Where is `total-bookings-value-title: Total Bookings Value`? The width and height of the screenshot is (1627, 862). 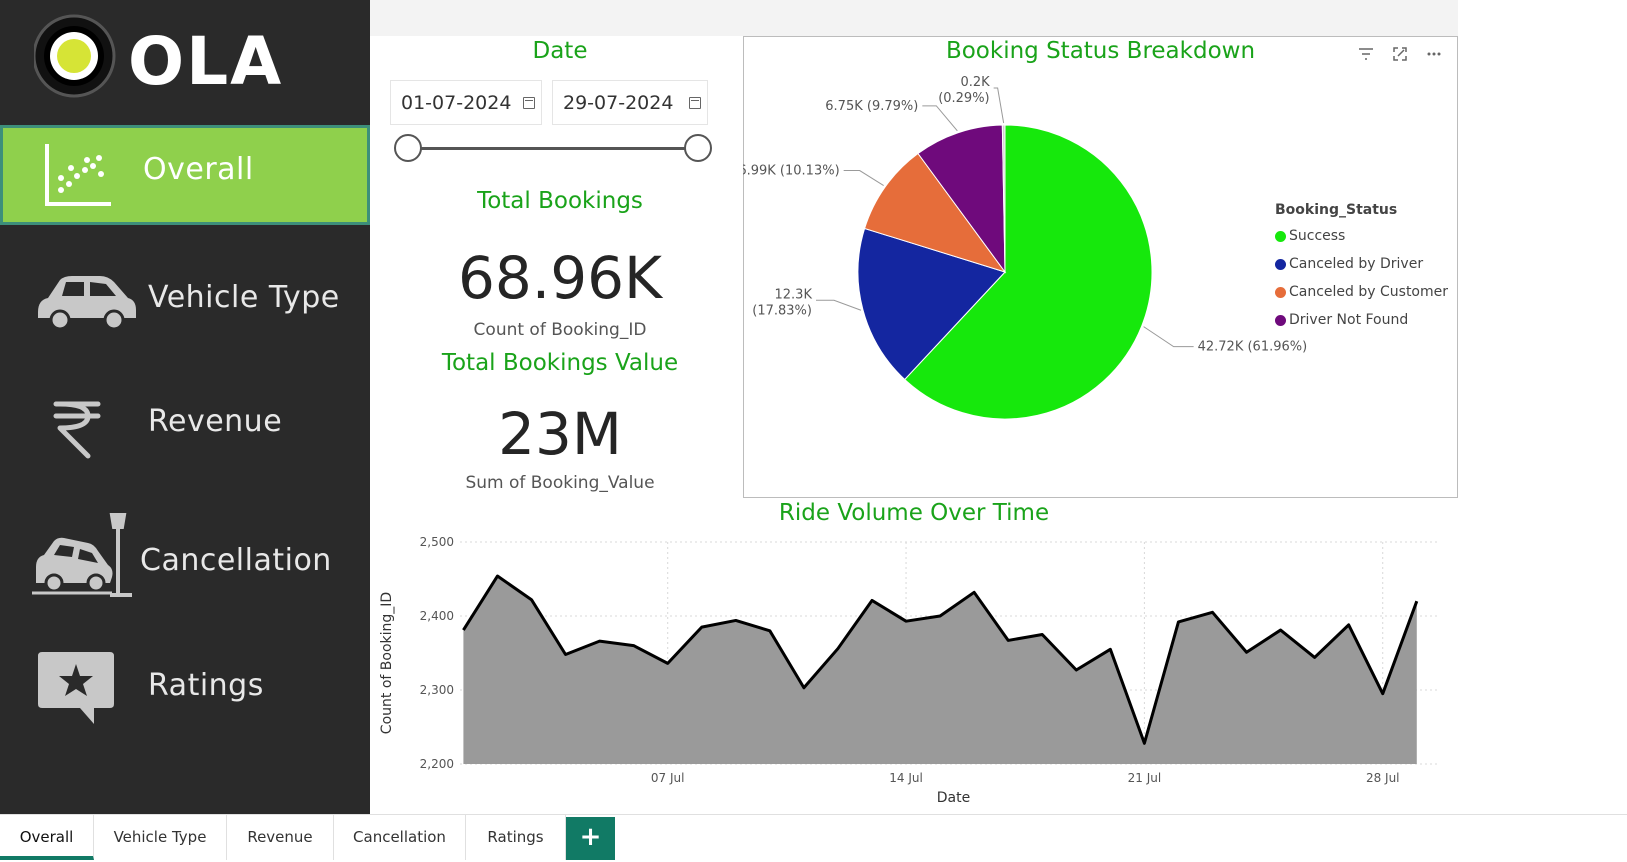
total-bookings-value-title: Total Bookings Value is located at coordinates (560, 363).